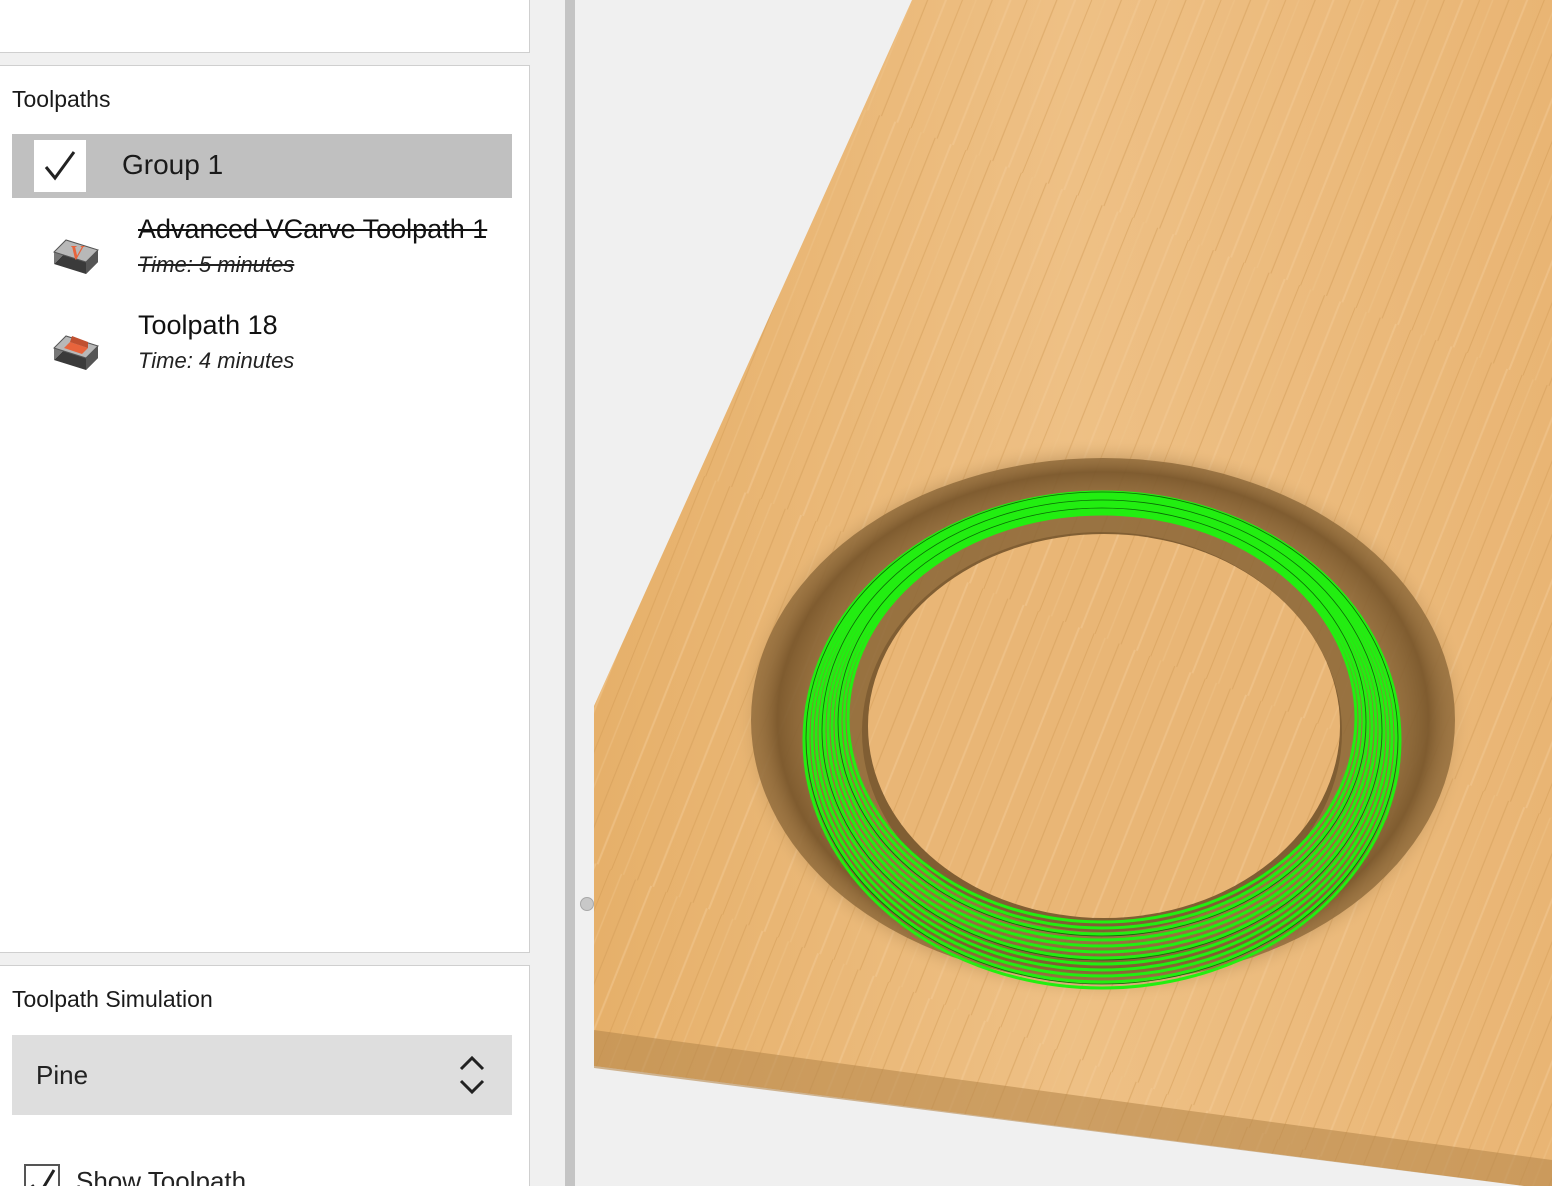  What do you see at coordinates (161, 1176) in the screenshot?
I see `show-toolpath-label: Show Toolpath` at bounding box center [161, 1176].